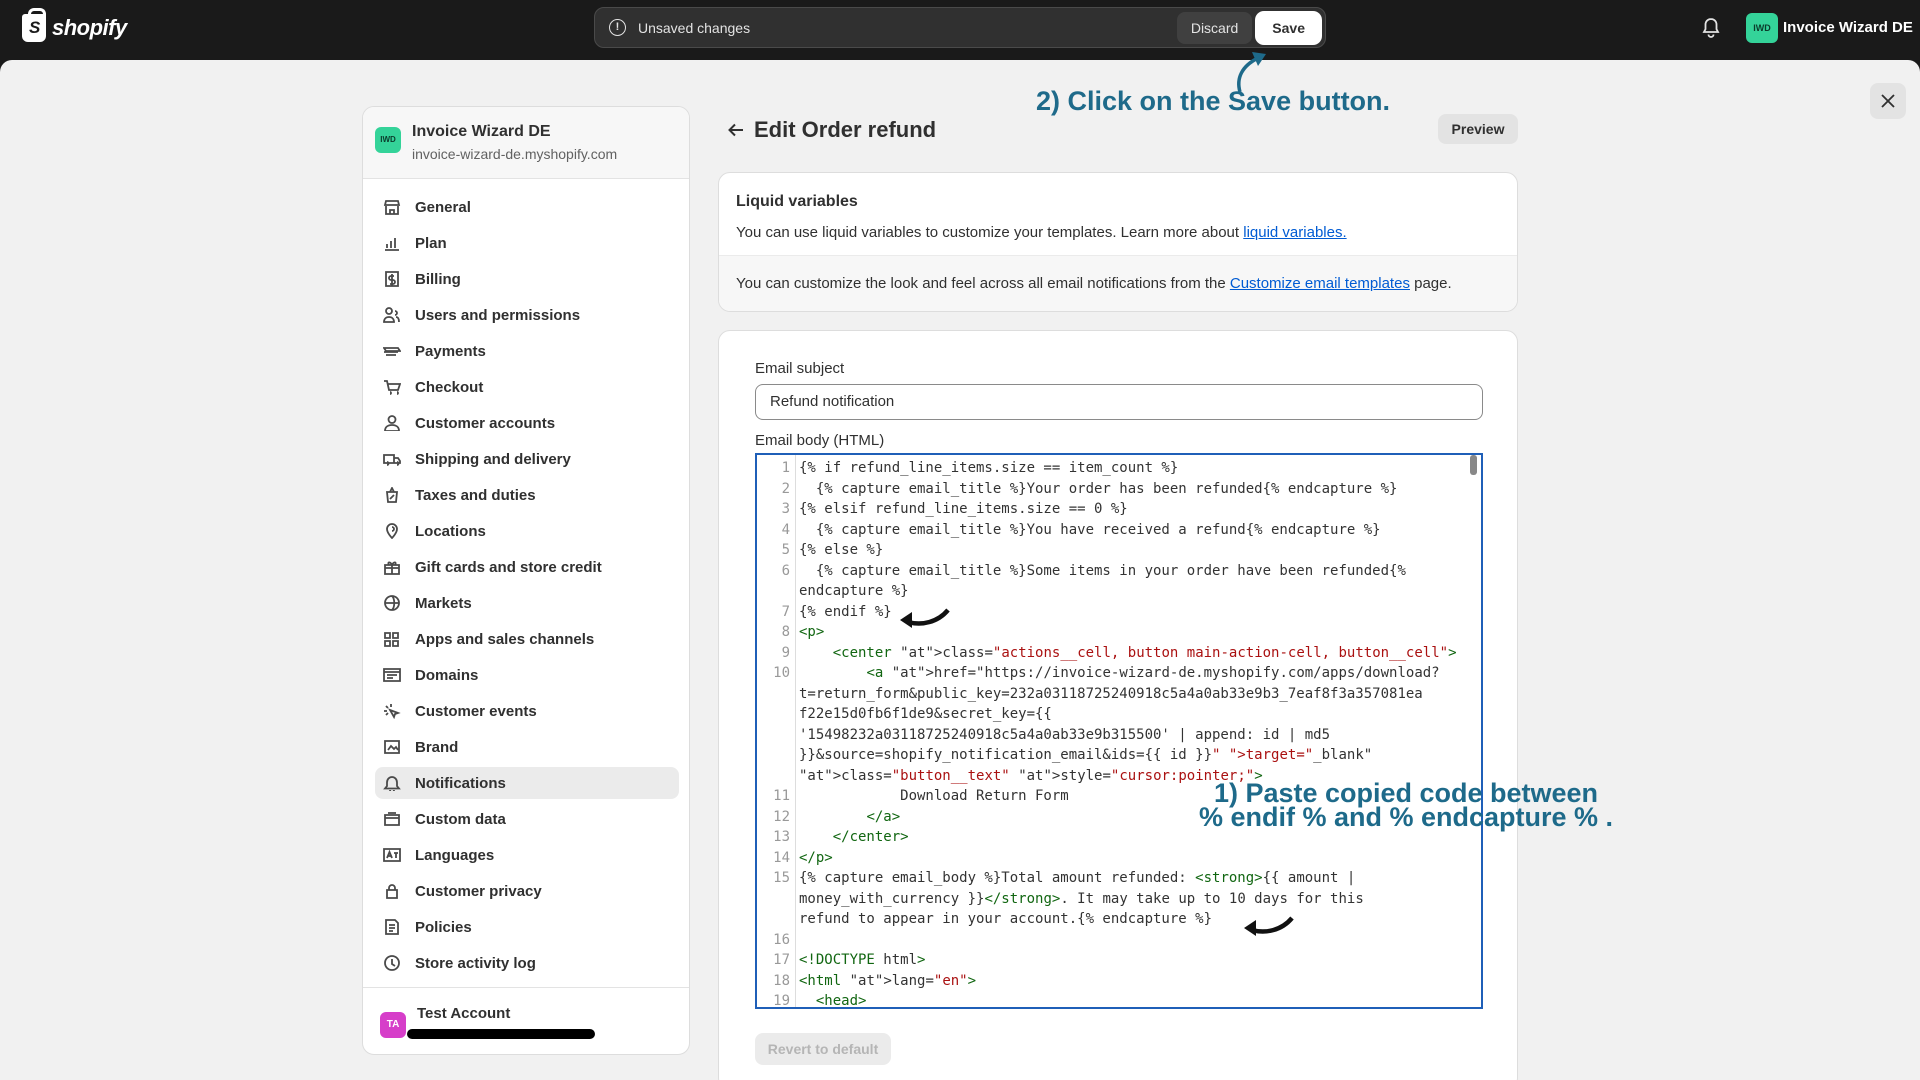 The image size is (1920, 1080). What do you see at coordinates (527, 423) in the screenshot?
I see `sidebar-item-customer-accounts: Customer accounts` at bounding box center [527, 423].